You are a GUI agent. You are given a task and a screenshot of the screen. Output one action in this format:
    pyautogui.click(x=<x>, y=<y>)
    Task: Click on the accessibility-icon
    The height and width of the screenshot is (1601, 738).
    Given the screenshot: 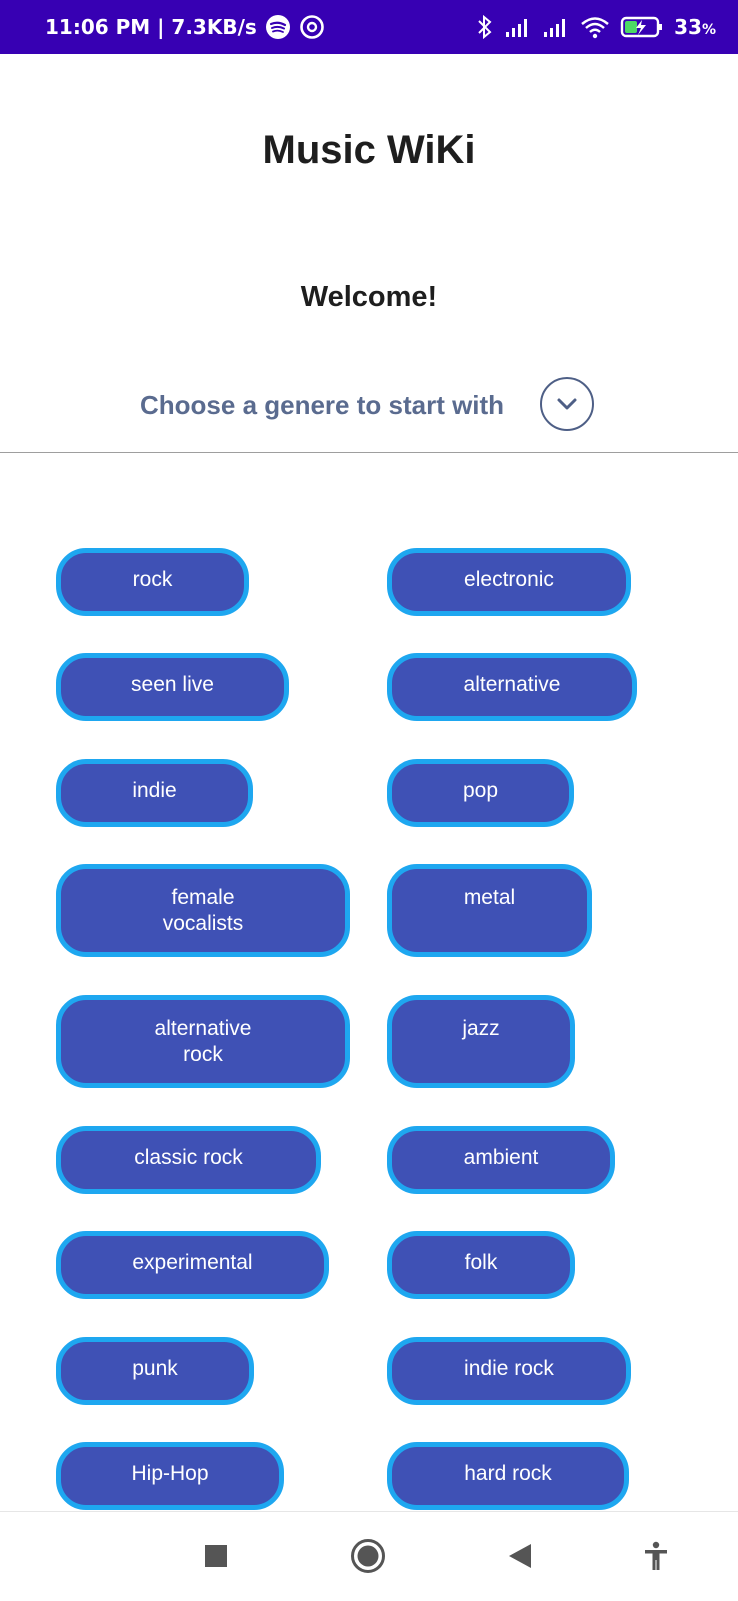 What is the action you would take?
    pyautogui.click(x=656, y=1556)
    